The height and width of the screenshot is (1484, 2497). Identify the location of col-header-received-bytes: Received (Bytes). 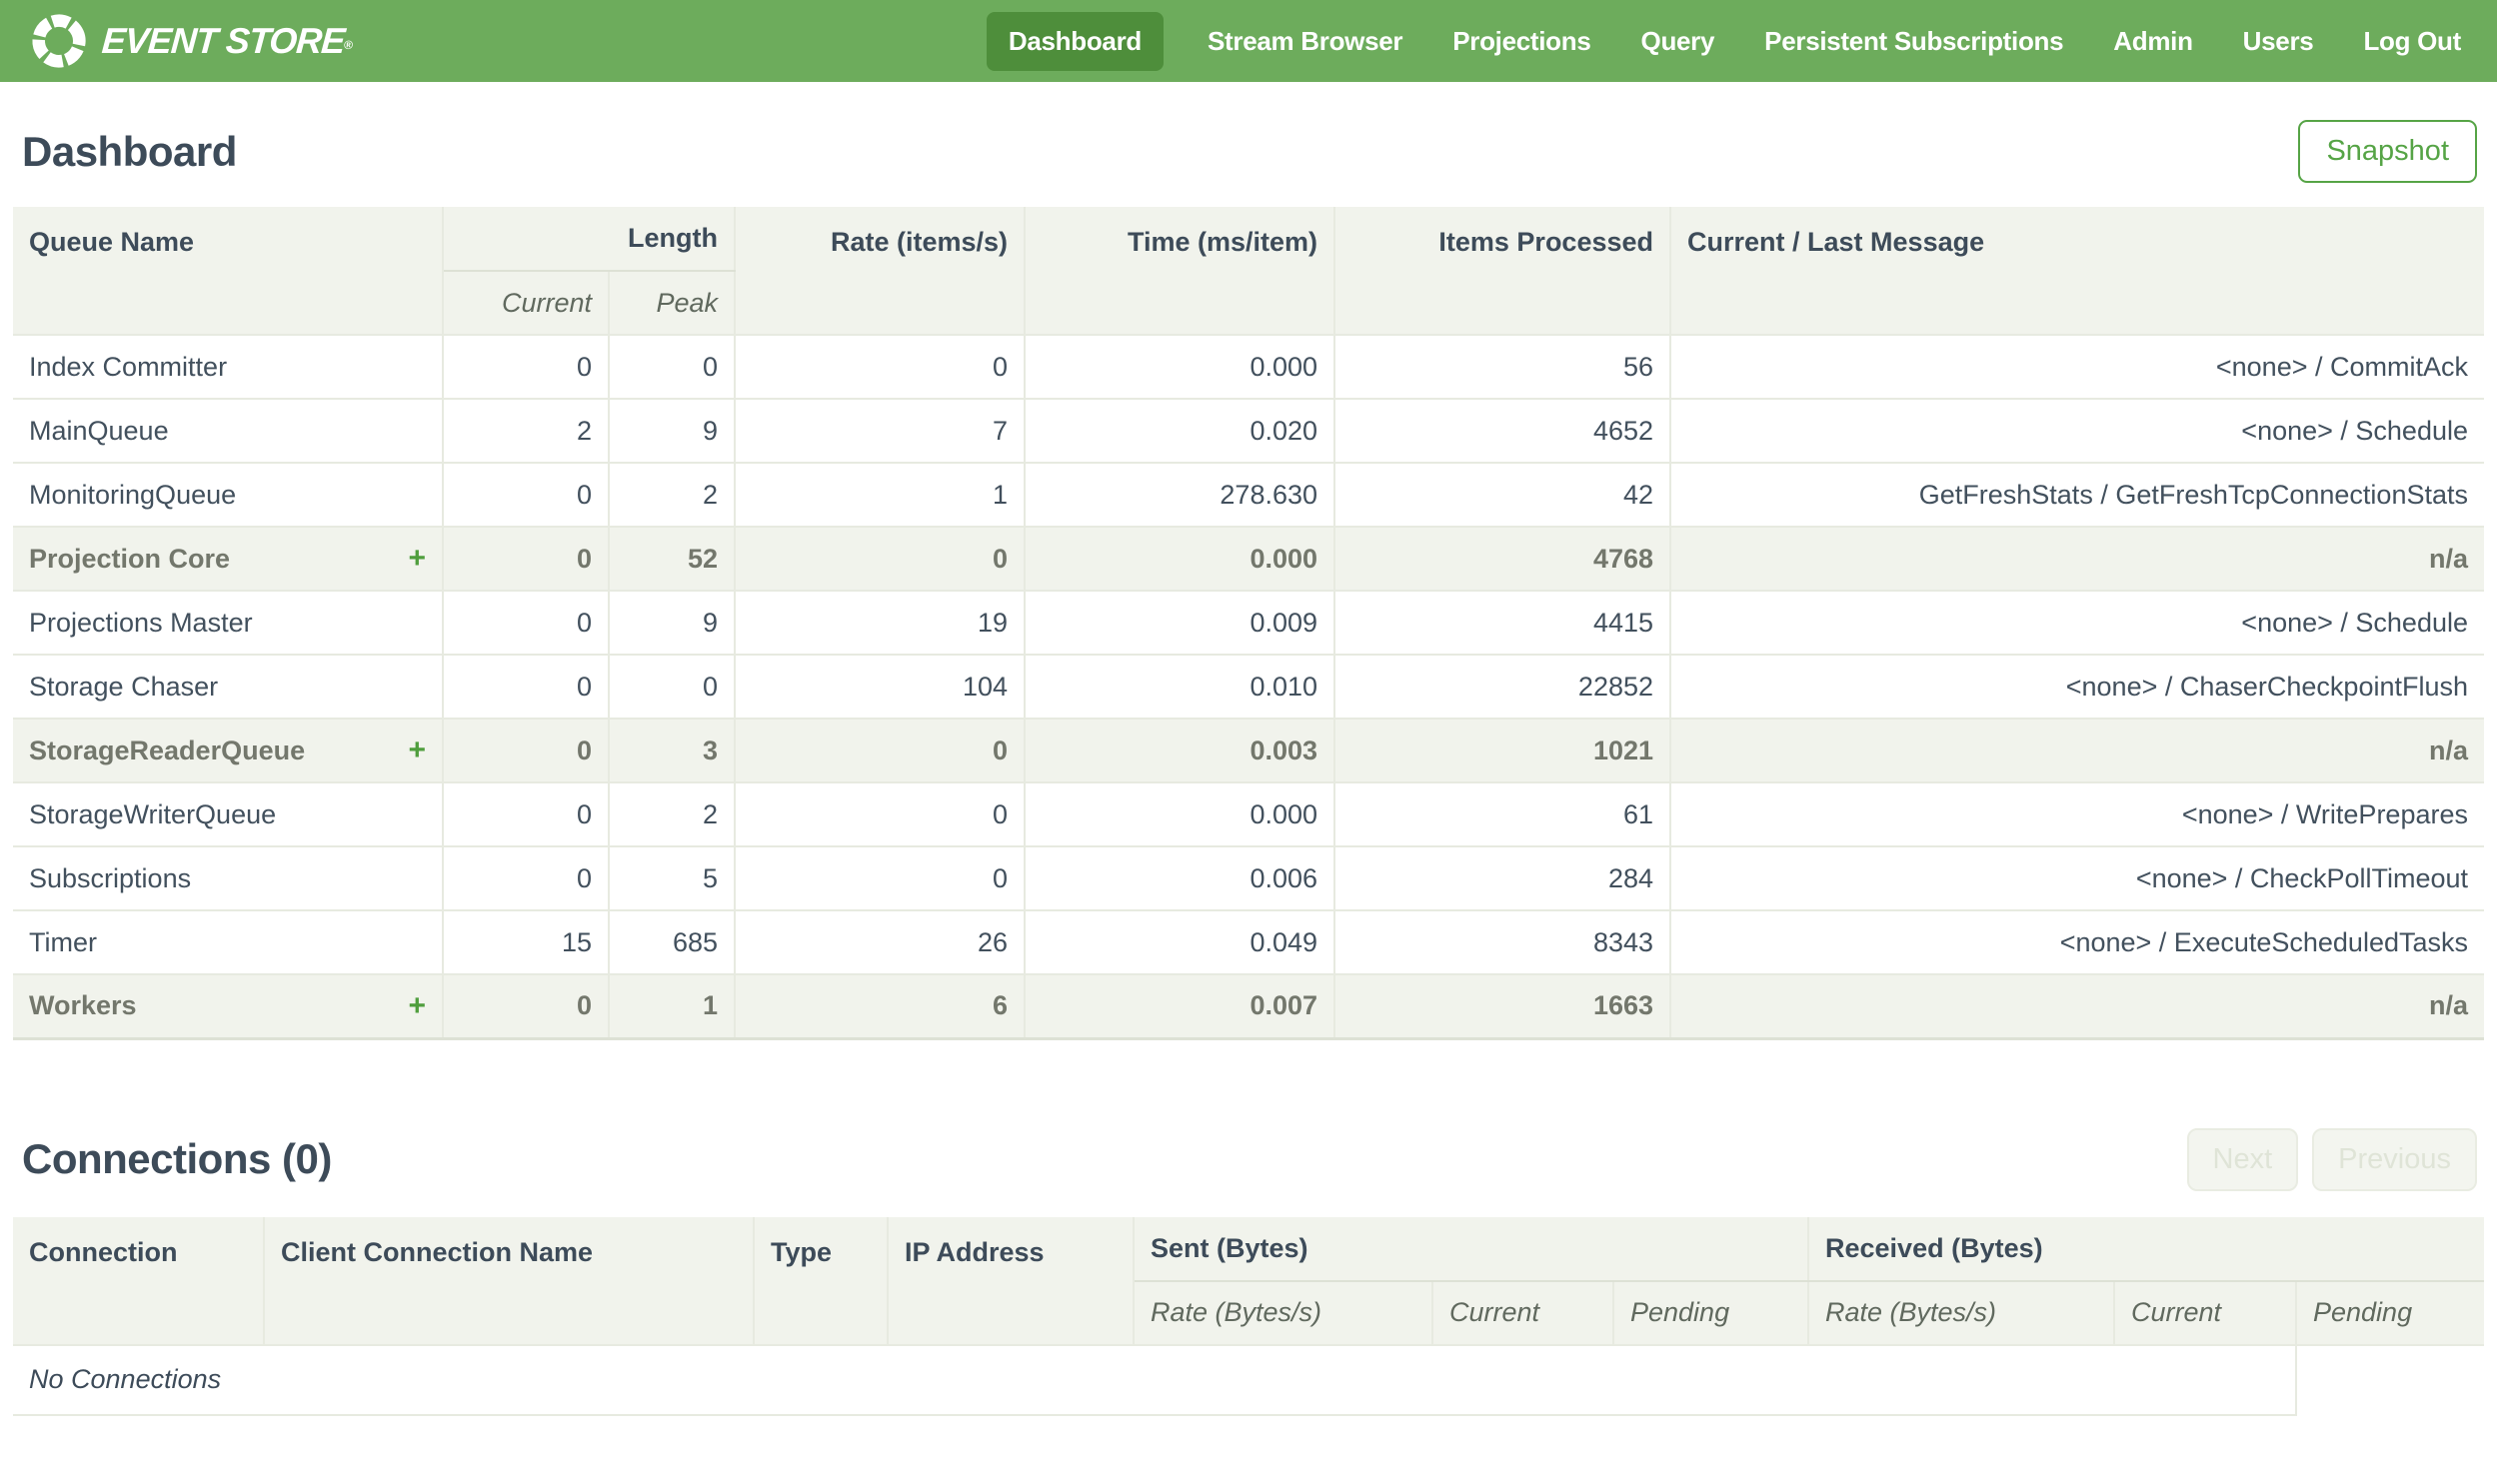
(2145, 1249).